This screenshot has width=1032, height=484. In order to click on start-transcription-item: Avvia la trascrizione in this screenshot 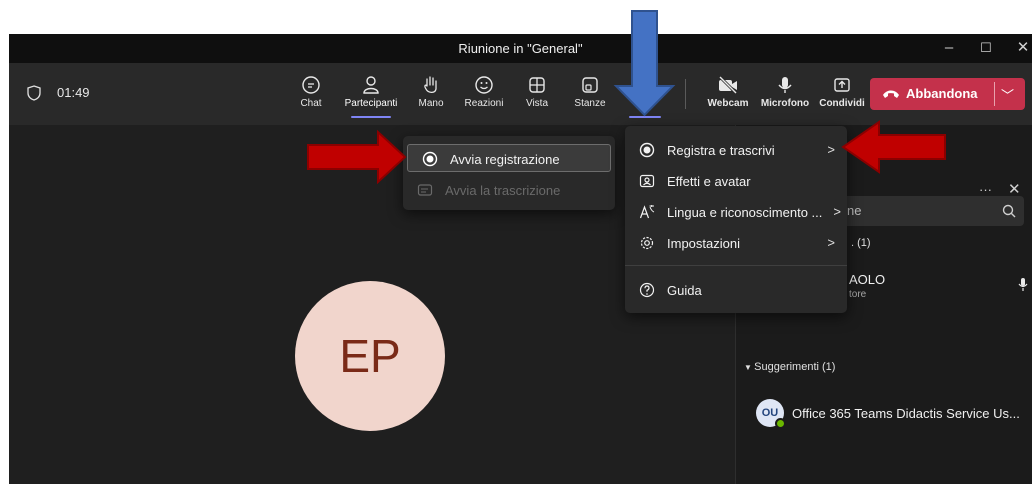, I will do `click(509, 190)`.